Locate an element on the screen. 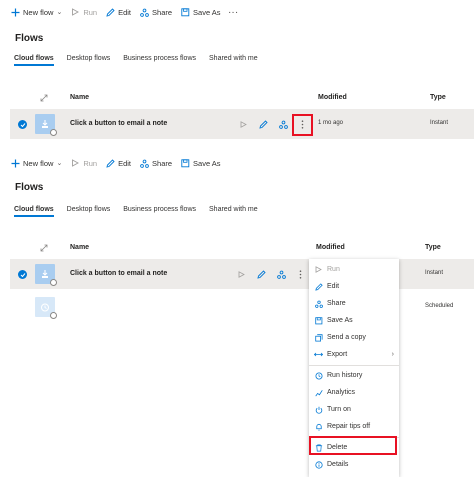 The width and height of the screenshot is (474, 477). more-options-icon is located at coordinates (300, 274).